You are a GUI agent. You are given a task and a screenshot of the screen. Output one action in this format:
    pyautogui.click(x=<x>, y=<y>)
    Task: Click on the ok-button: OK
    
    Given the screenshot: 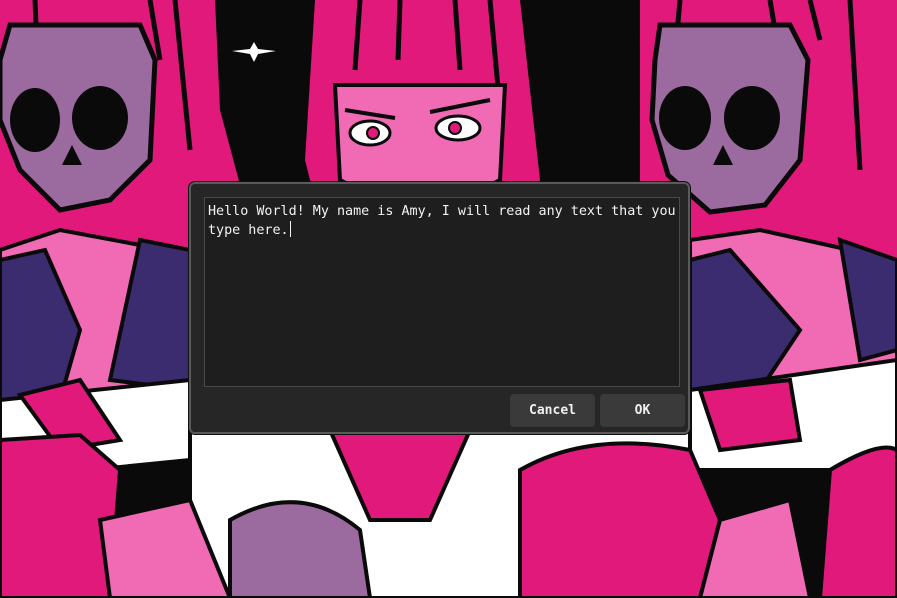 What is the action you would take?
    pyautogui.click(x=642, y=410)
    